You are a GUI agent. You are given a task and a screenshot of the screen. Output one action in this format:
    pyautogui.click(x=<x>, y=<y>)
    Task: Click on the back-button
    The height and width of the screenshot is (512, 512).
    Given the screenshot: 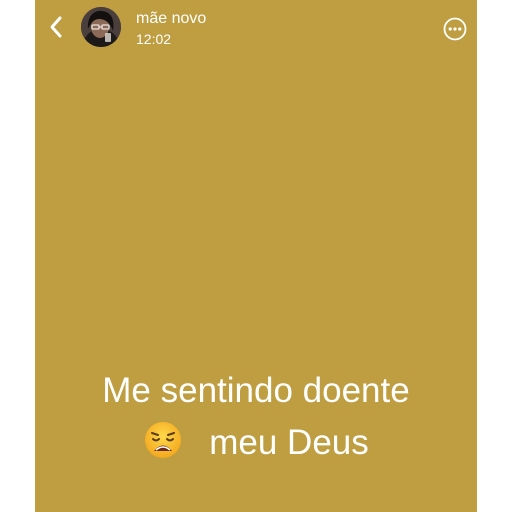 What is the action you would take?
    pyautogui.click(x=56, y=27)
    